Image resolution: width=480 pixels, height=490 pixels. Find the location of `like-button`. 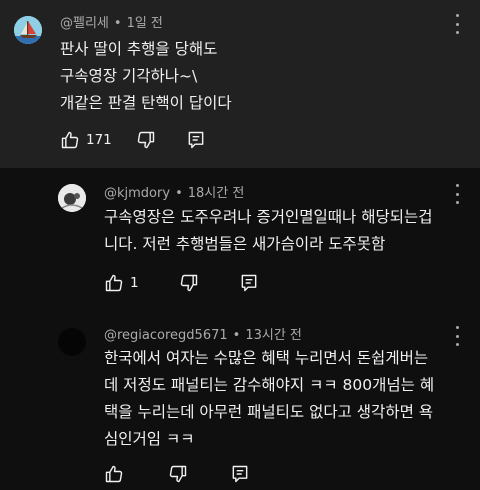

like-button is located at coordinates (114, 474).